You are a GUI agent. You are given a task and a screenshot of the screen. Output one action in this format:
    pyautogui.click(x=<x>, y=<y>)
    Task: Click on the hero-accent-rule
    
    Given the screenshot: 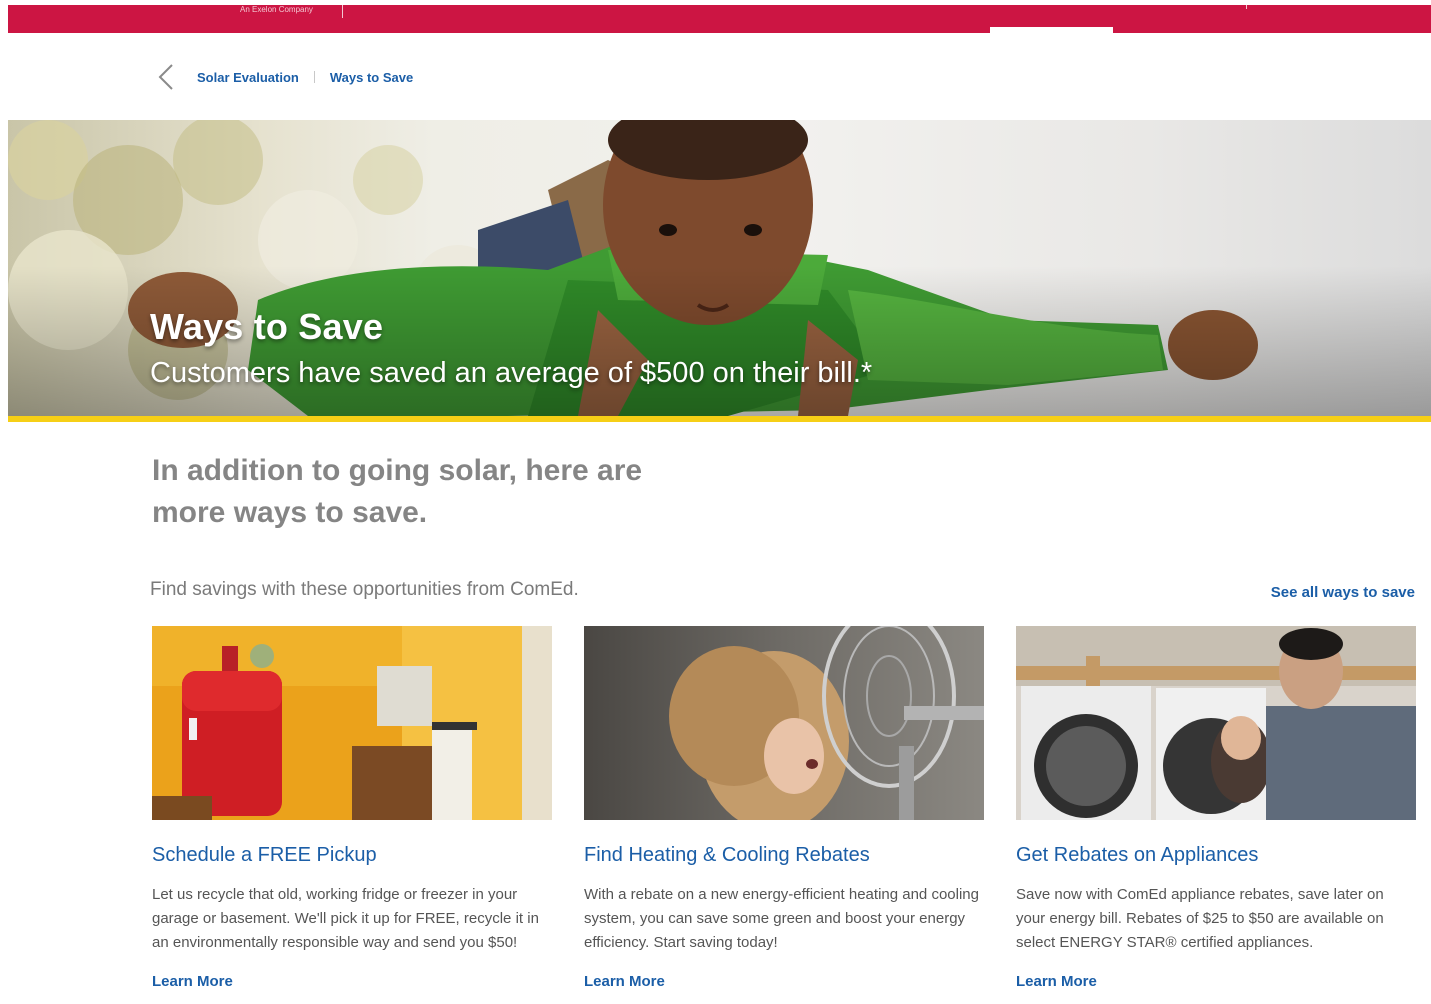 What is the action you would take?
    pyautogui.click(x=719, y=419)
    